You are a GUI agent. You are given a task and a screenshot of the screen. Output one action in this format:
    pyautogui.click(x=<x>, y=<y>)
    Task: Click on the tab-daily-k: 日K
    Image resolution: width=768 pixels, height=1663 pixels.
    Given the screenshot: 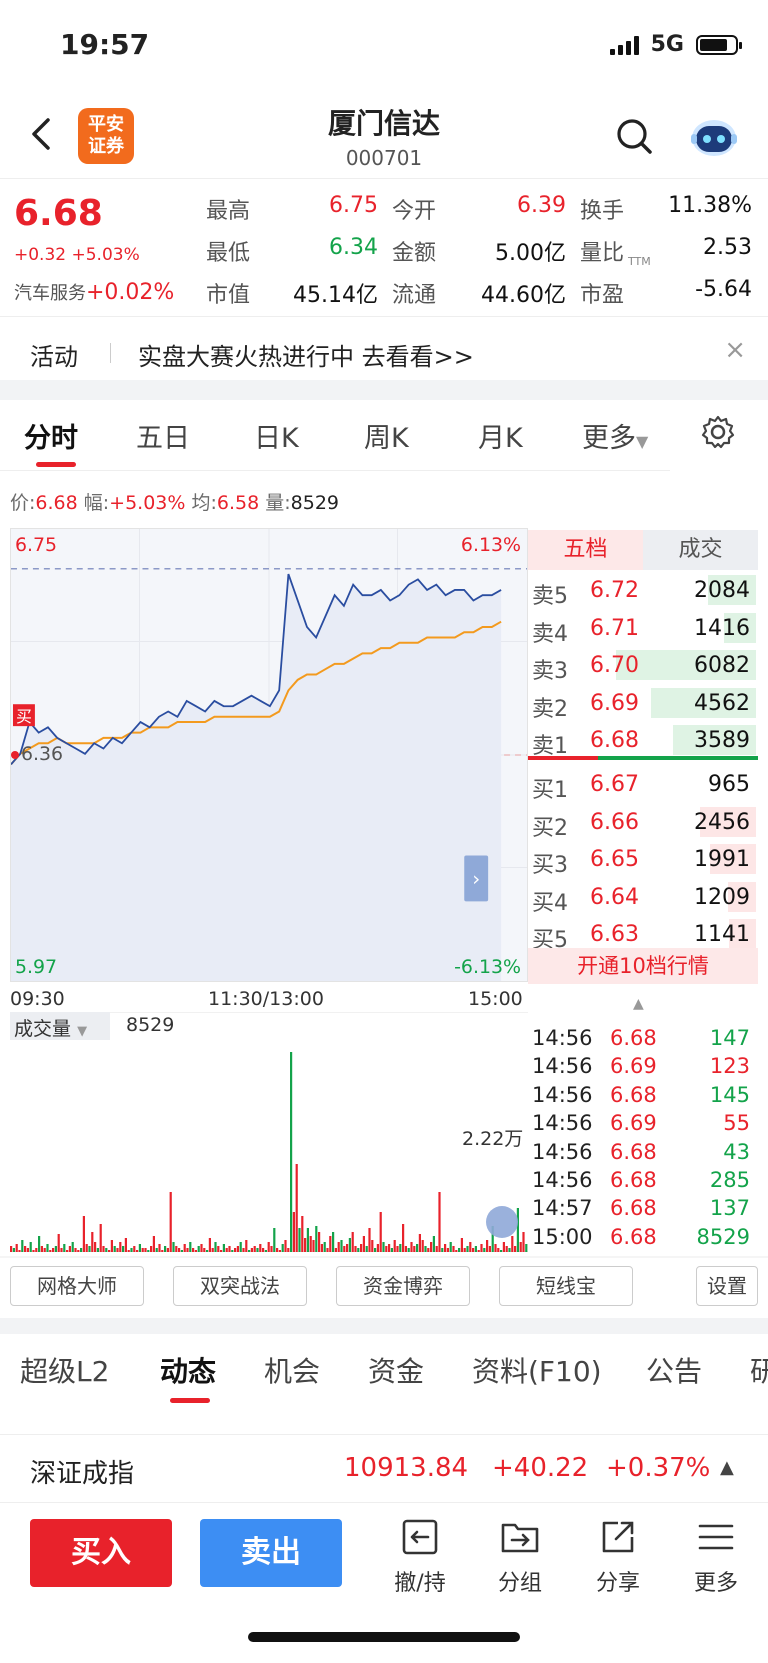 What is the action you would take?
    pyautogui.click(x=276, y=435)
    